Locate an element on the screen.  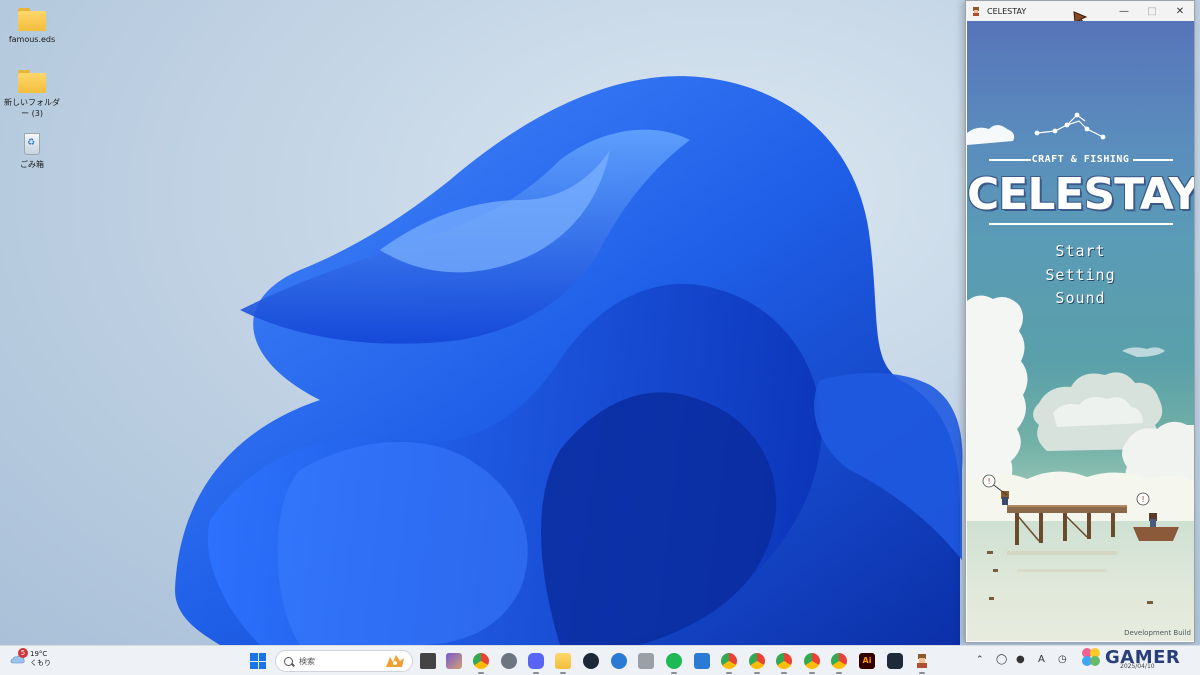
menu-setting: Setting is located at coordinates (1080, 275).